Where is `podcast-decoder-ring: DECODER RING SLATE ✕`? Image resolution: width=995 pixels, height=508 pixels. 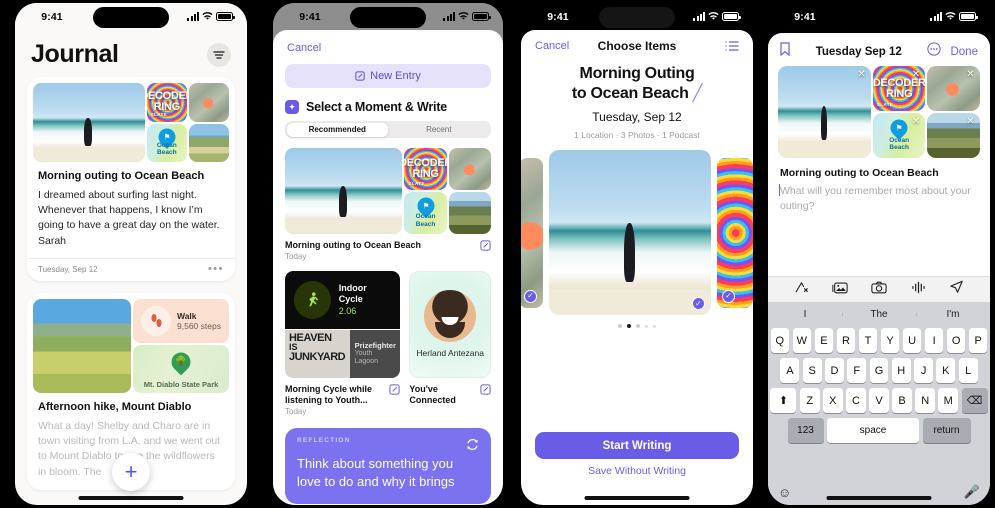
podcast-decoder-ring: DECODER RING SLATE ✕ is located at coordinates (899, 88).